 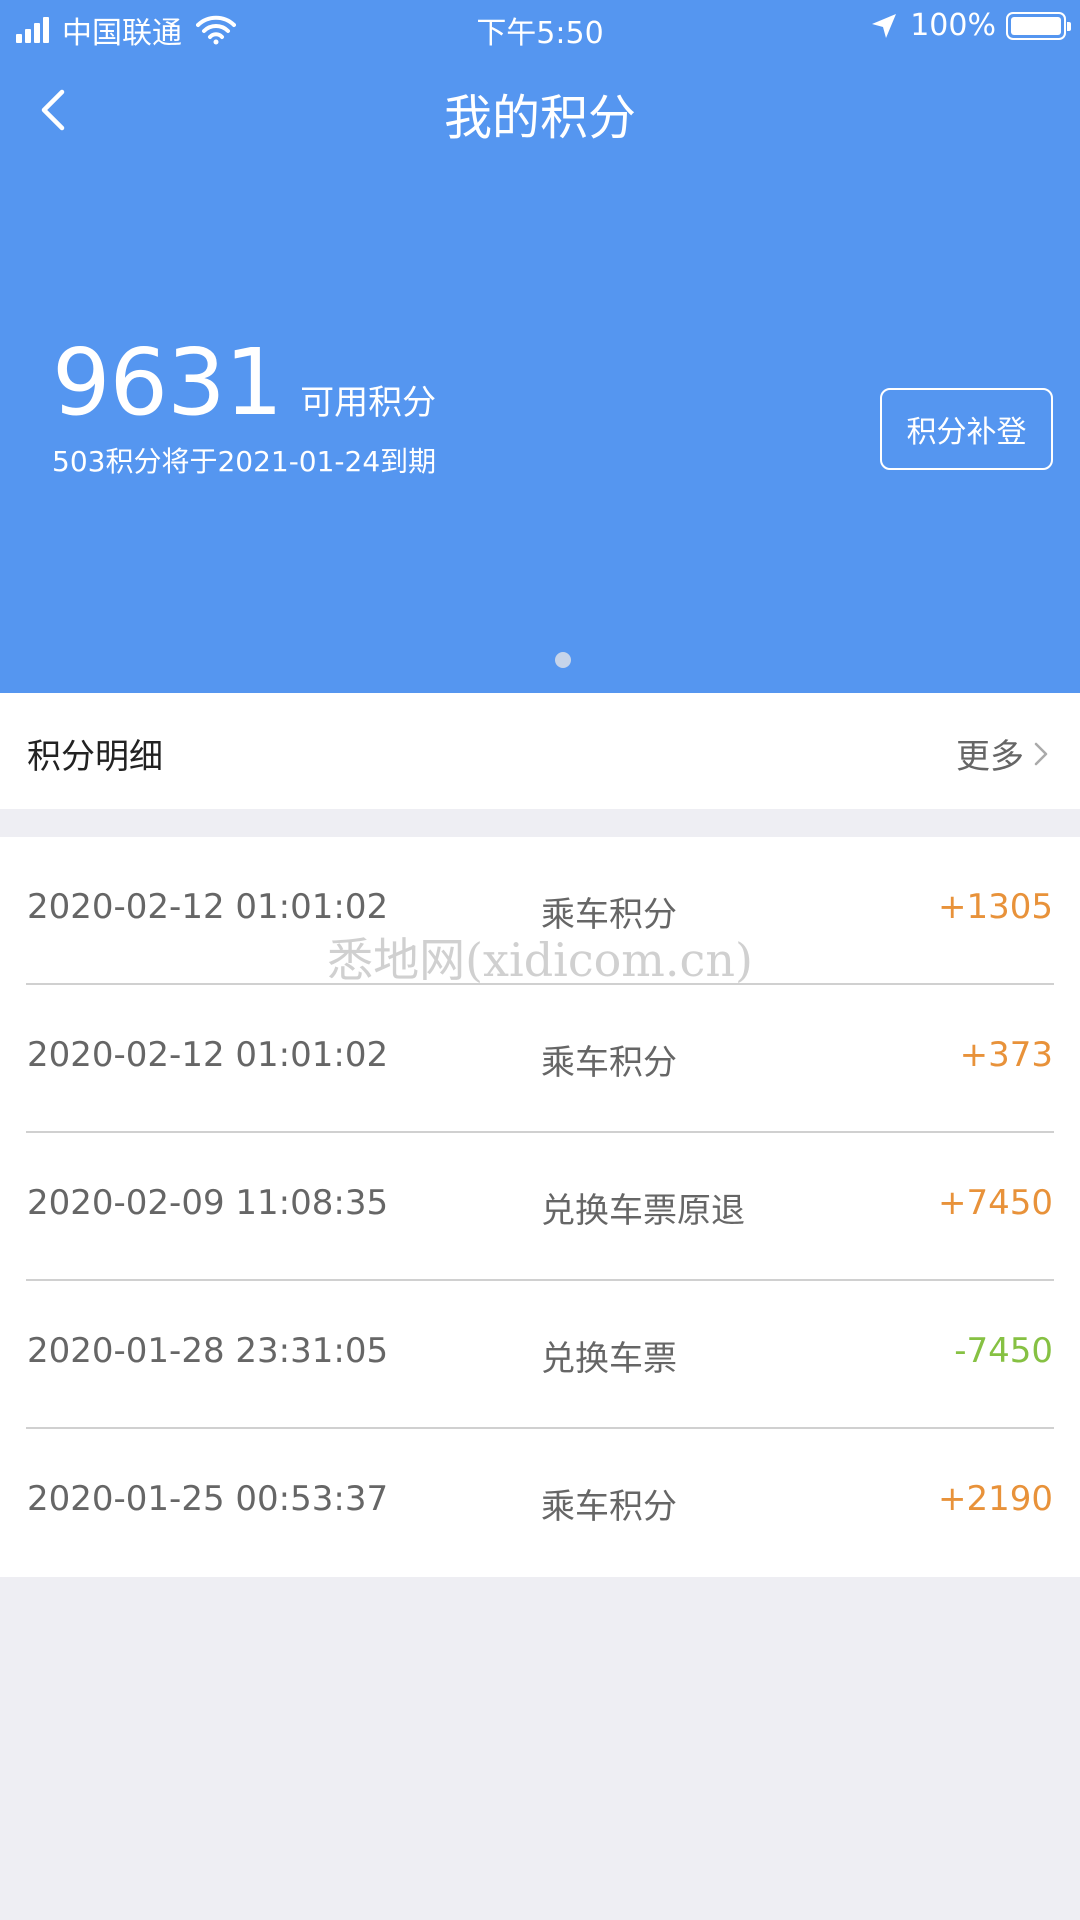 I want to click on record-row: 2020-02-12 01:01:02 乘车积分 +373, so click(x=540, y=1059).